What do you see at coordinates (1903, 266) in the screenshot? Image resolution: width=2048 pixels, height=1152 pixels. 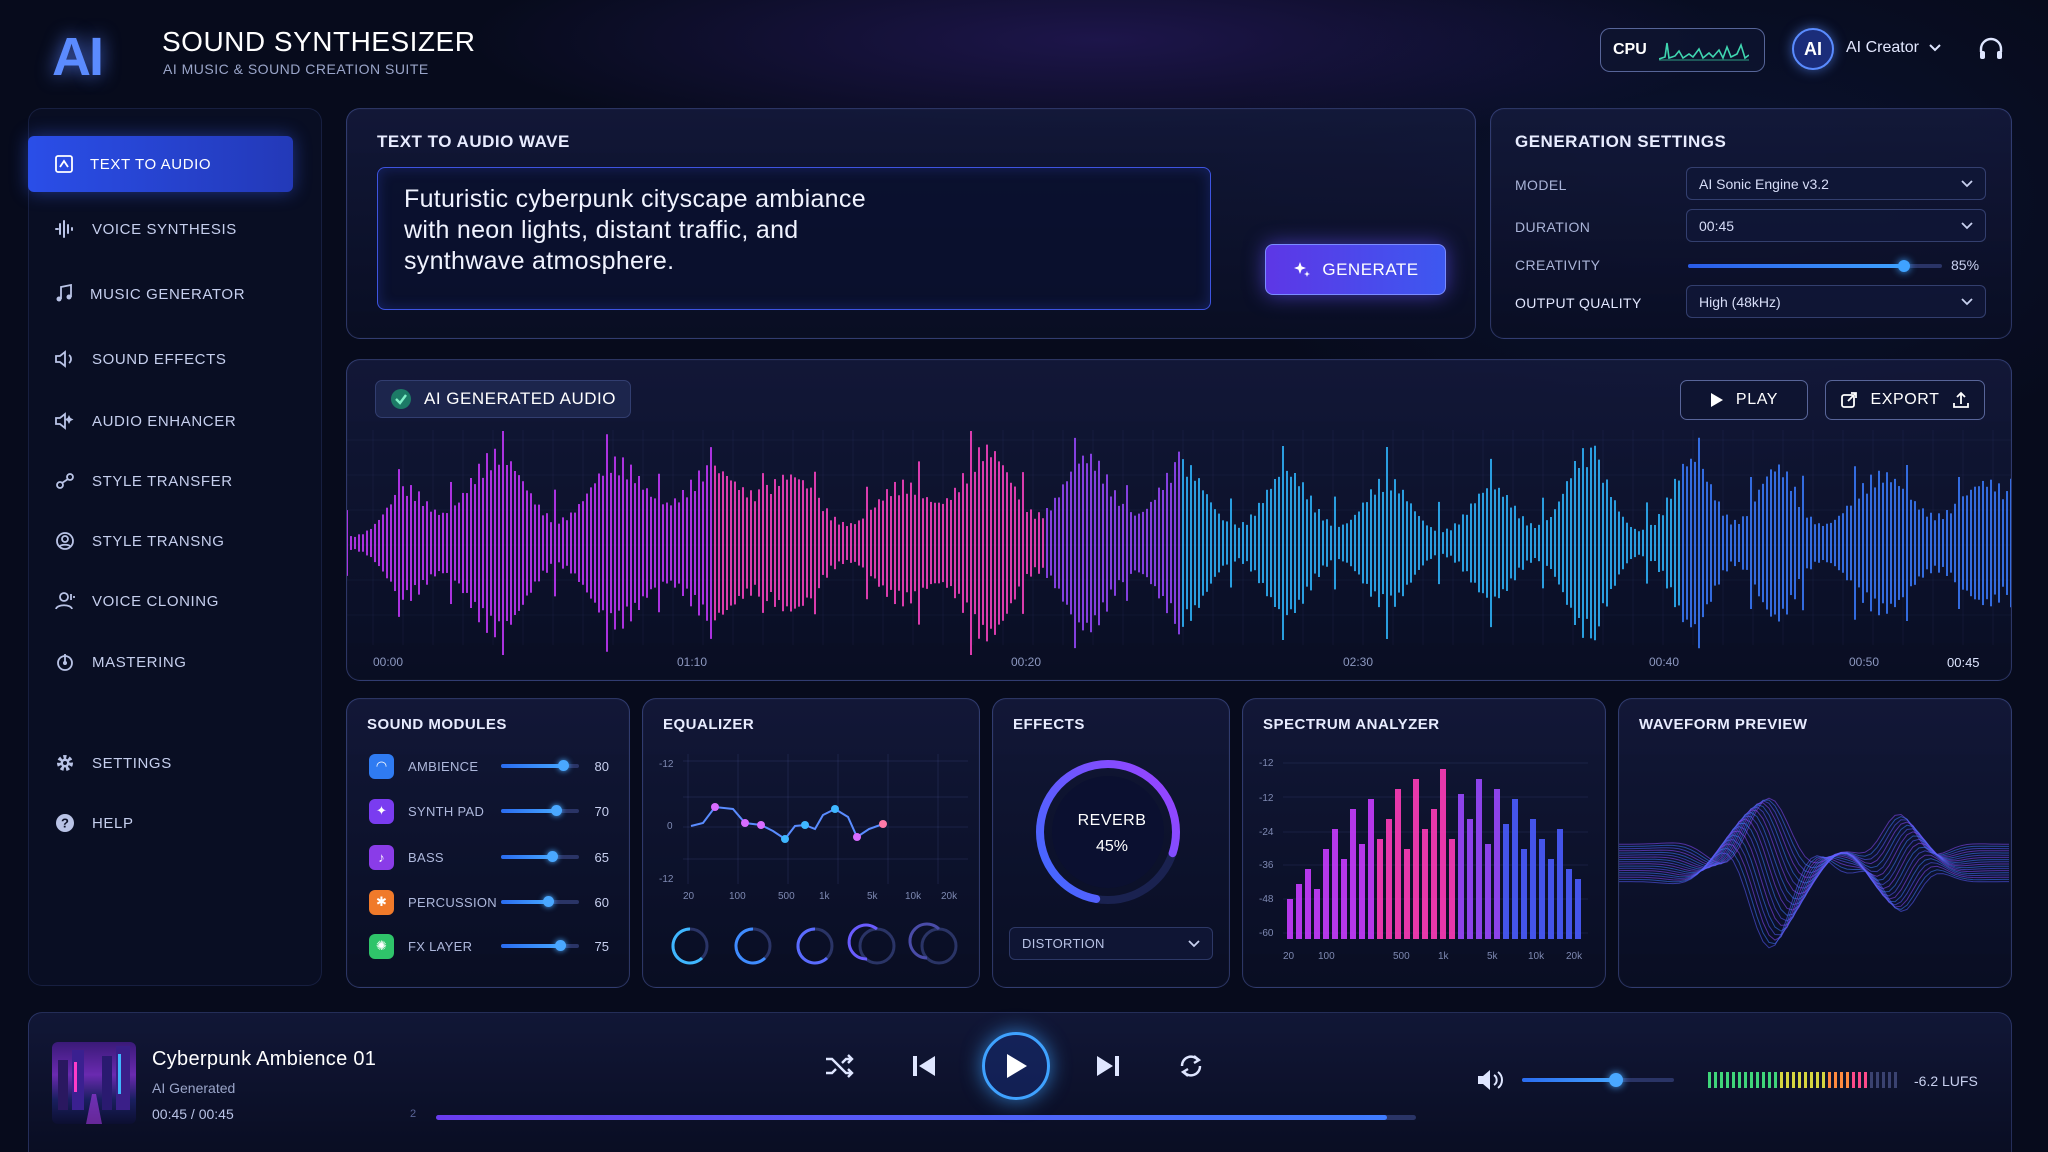 I see `creativity-handle` at bounding box center [1903, 266].